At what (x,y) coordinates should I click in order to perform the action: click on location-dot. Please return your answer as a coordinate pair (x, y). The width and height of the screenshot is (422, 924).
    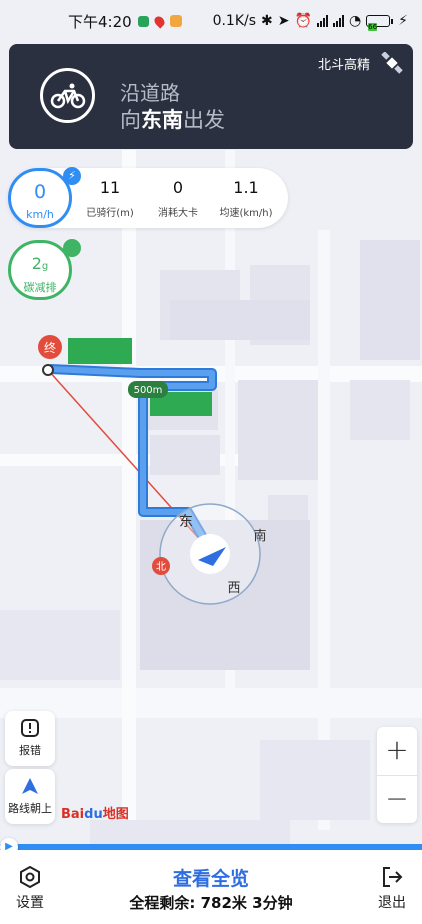
    Looking at the image, I should click on (210, 554).